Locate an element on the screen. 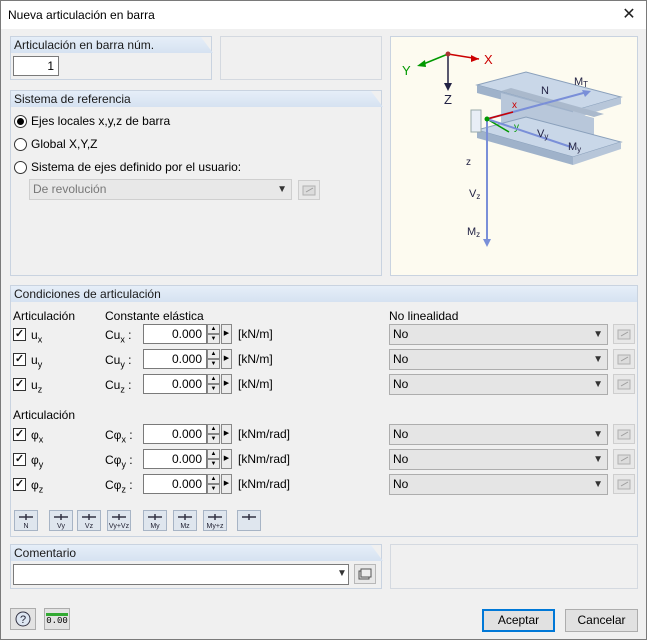 The height and width of the screenshot is (640, 647). spring-label-u-x: Cux : is located at coordinates (118, 336).